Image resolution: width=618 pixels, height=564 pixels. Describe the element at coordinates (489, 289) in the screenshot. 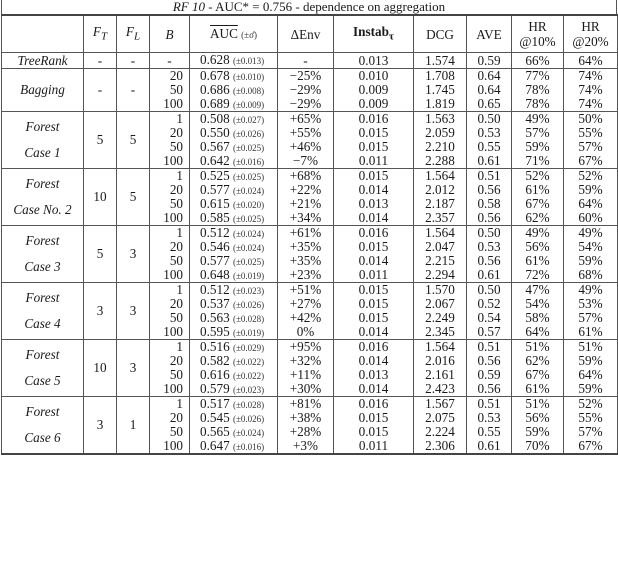

I see `cell-value: 0.50` at that location.